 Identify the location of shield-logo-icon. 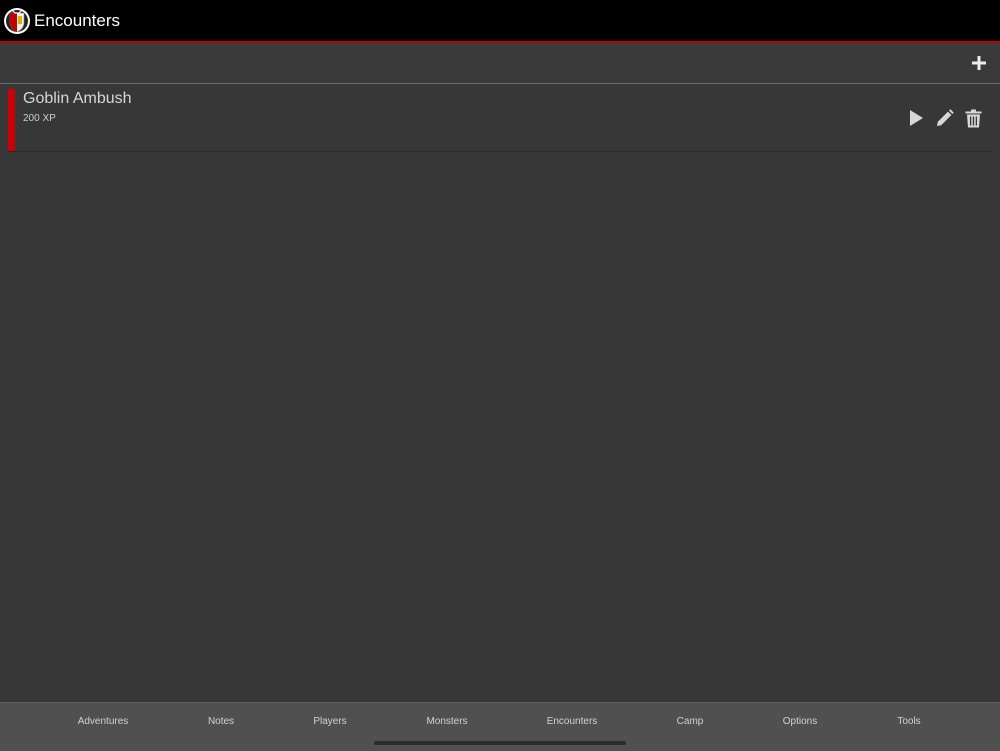
(17, 21).